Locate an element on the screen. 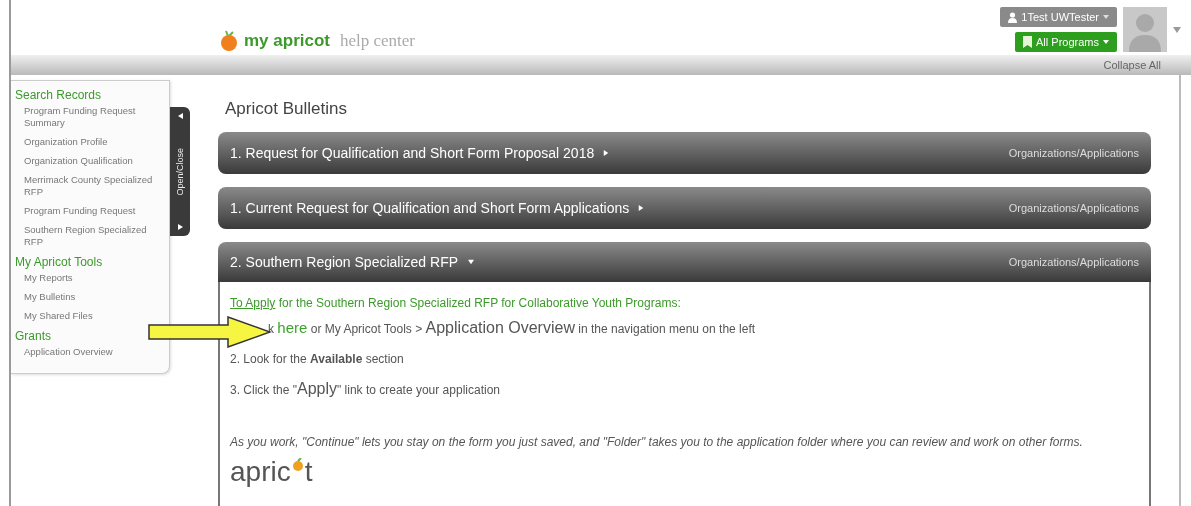  bulletin-header: 2. Southern Region Specialized RFP Organizations/Applications is located at coordinates (684, 262).